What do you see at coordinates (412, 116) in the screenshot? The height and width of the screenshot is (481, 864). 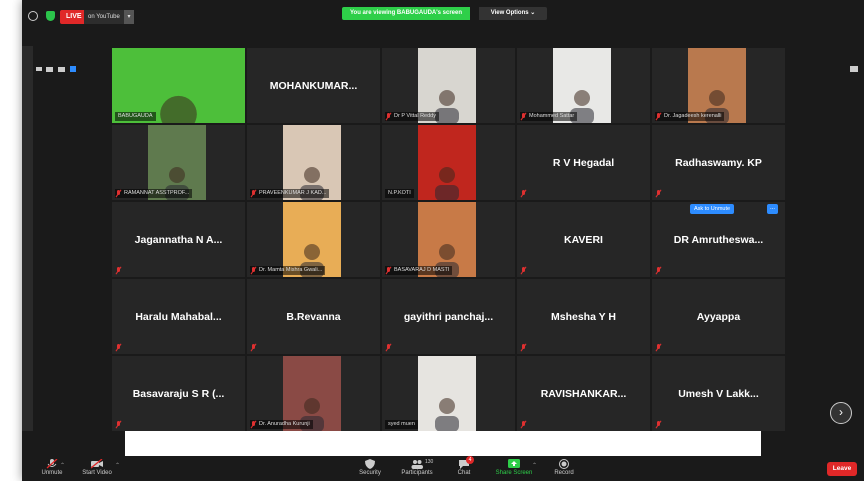 I see `participant-name-label: Dr P Vittal Reddy` at bounding box center [412, 116].